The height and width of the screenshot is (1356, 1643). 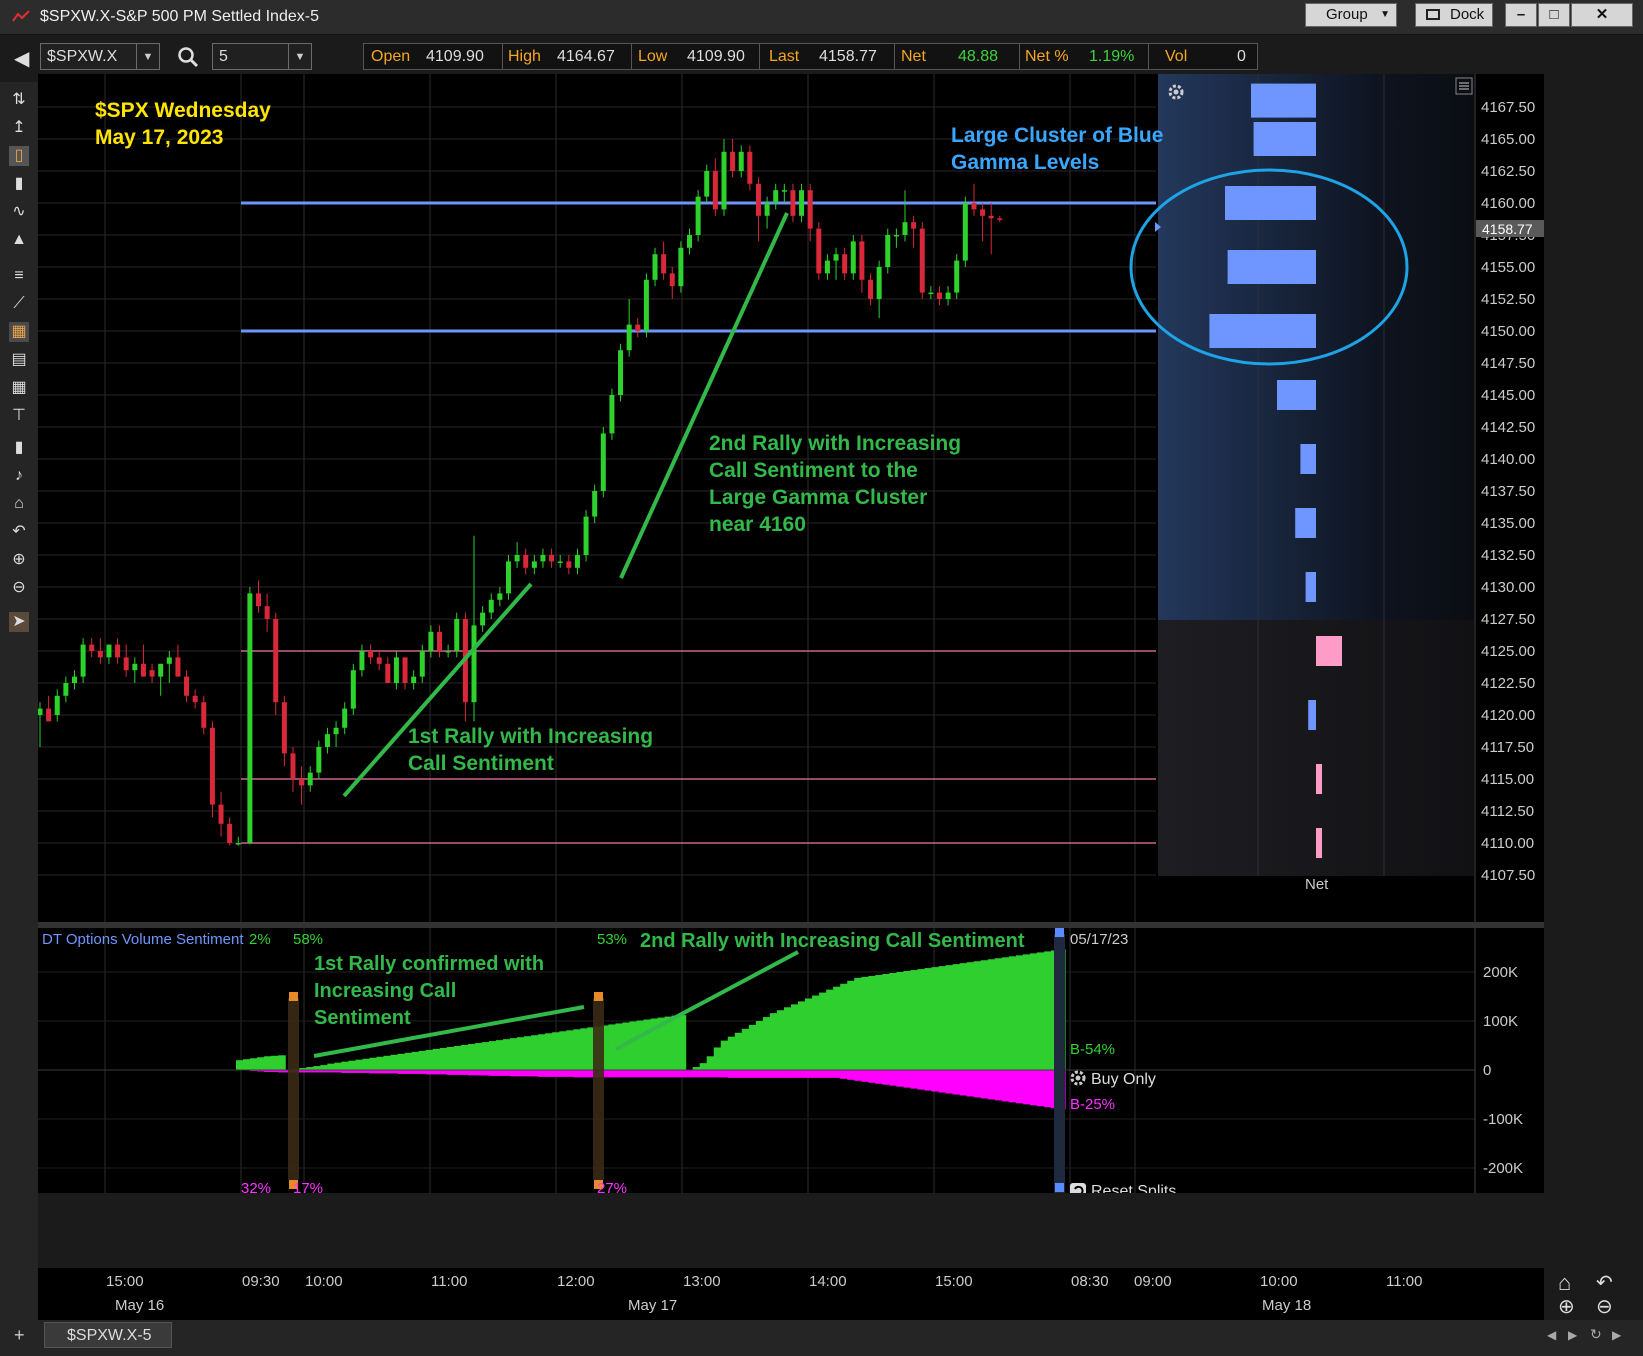 I want to click on split-marker-1-top, so click(x=293, y=996).